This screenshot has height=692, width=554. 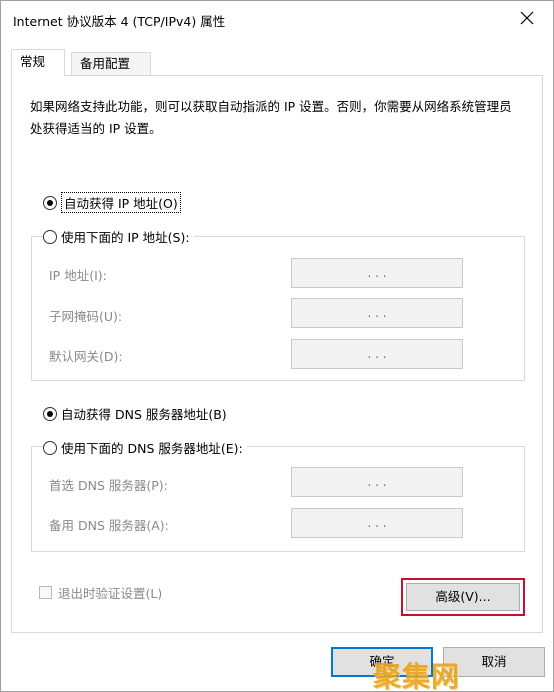 I want to click on tab-alternate-configuration: 备用配置, so click(x=111, y=63).